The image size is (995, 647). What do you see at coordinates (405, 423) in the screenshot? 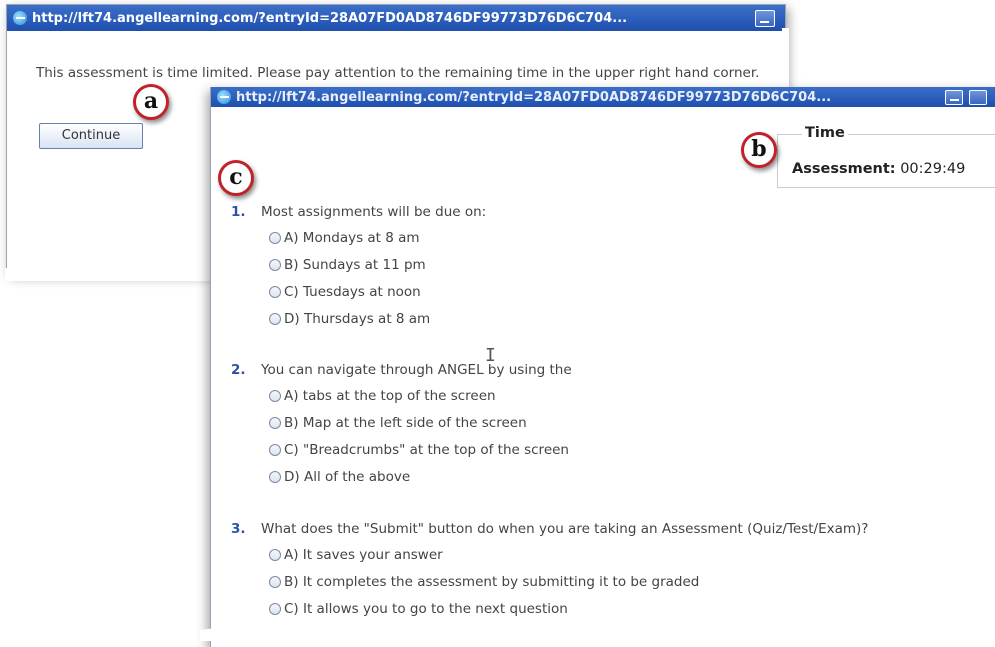
I see `option-label: B) Map at the left side of the screen` at bounding box center [405, 423].